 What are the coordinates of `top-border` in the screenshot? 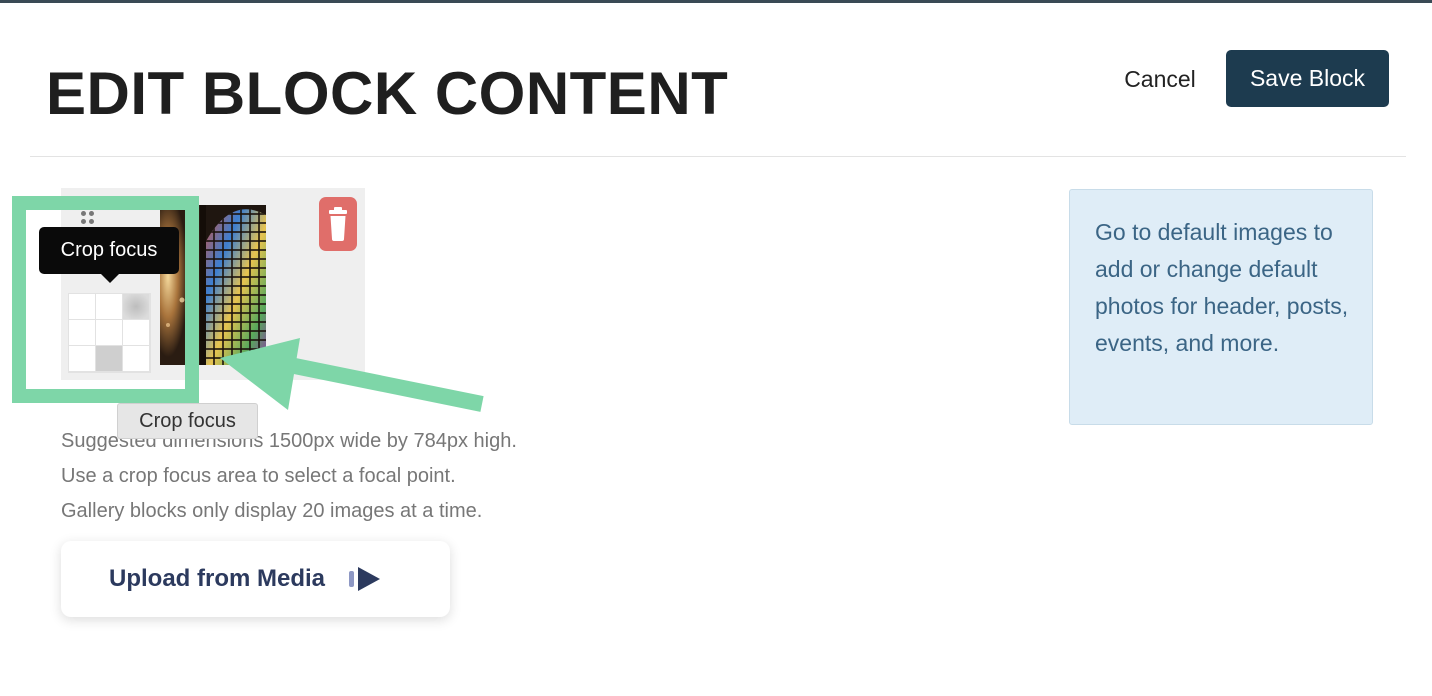 It's located at (716, 1).